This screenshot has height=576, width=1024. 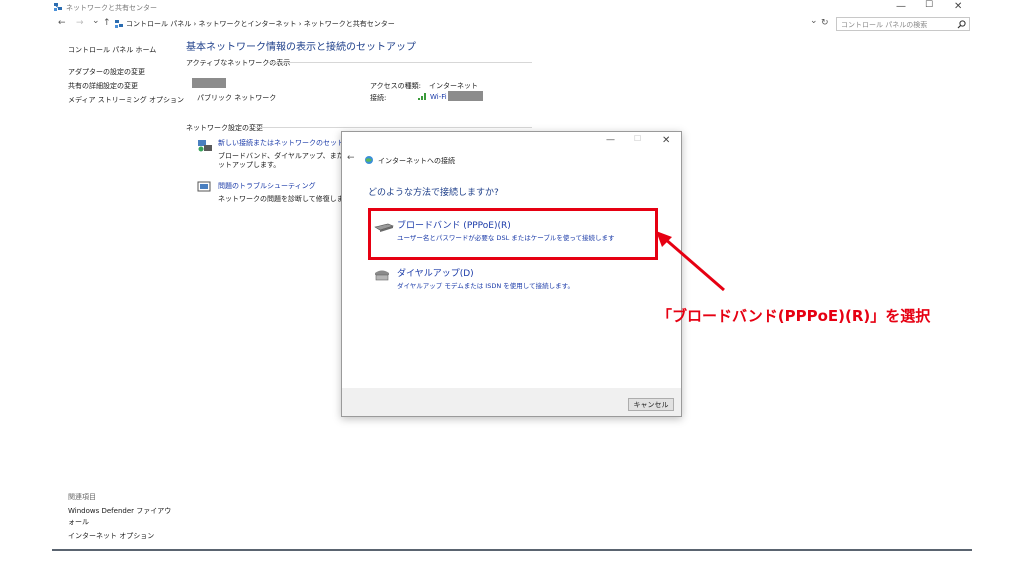 I want to click on annotation-arrow-icon, so click(x=690, y=261).